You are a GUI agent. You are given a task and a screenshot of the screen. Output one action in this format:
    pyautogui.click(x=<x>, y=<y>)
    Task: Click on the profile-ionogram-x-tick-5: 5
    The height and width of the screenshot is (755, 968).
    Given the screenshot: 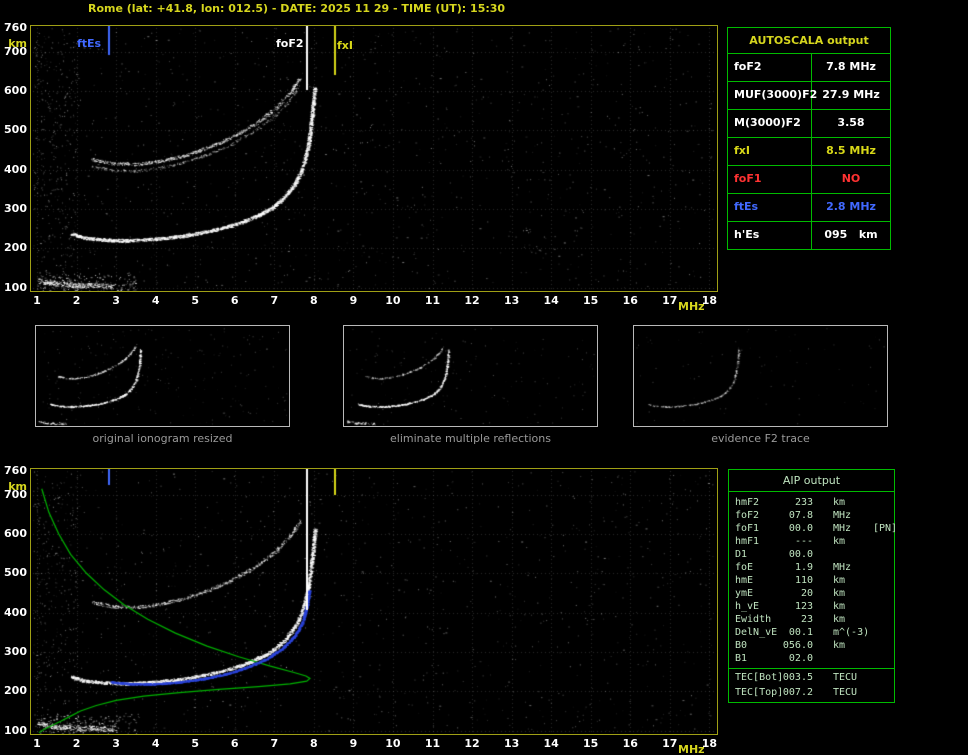 What is the action you would take?
    pyautogui.click(x=195, y=743)
    